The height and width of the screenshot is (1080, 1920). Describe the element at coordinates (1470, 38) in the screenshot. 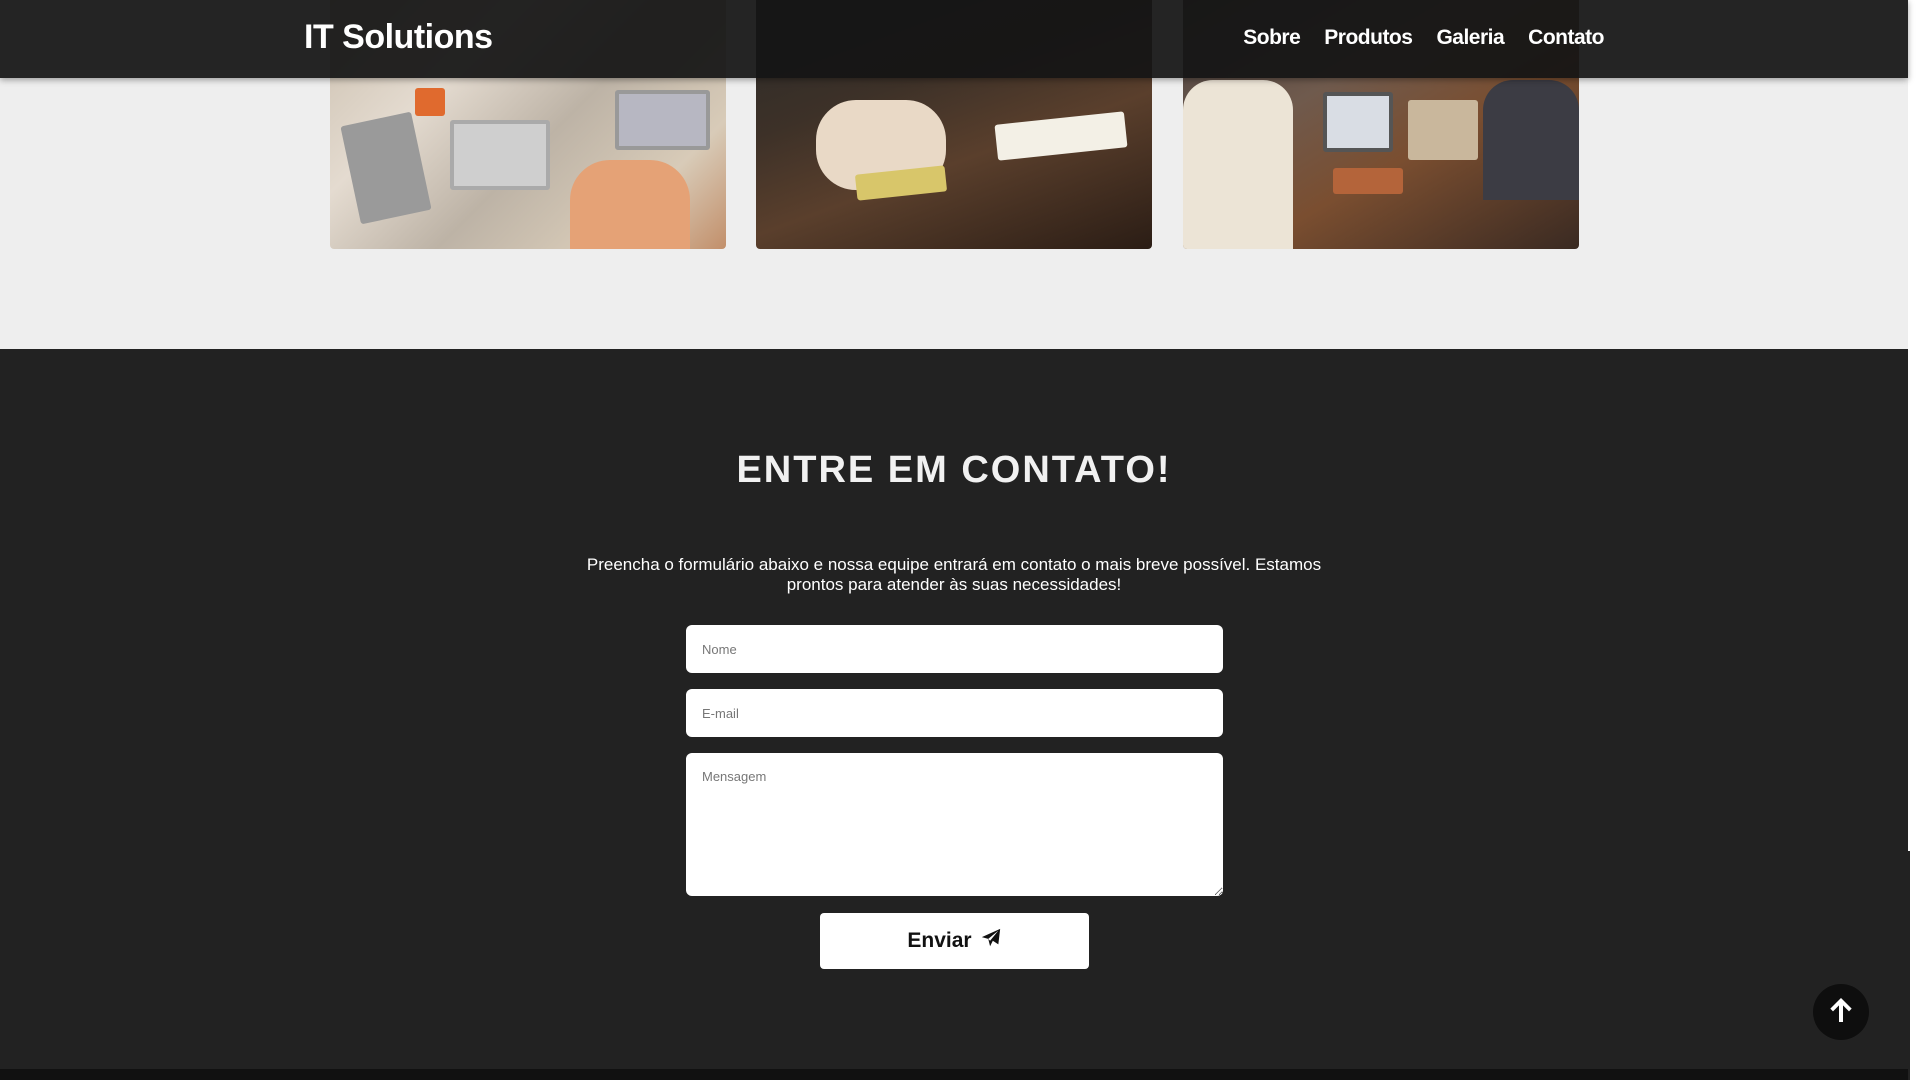

I see `nav-link-galeria: Galeria` at that location.